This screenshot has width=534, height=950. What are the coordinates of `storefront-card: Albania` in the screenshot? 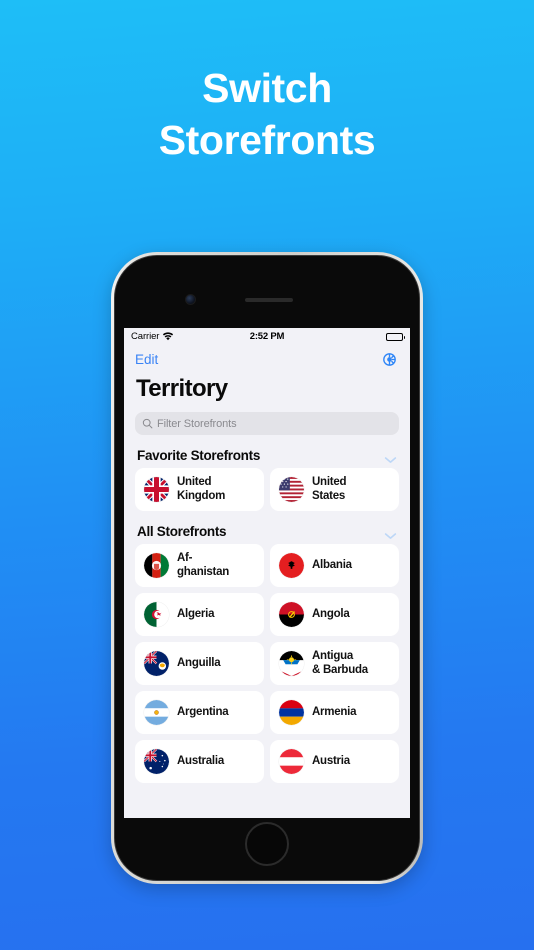 It's located at (334, 565).